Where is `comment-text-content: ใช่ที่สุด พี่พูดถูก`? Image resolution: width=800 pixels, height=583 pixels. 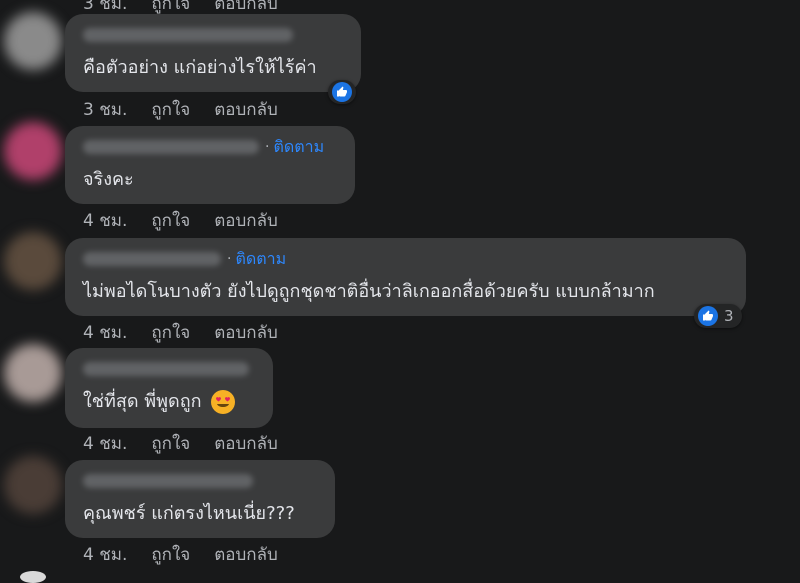 comment-text-content: ใช่ที่สุด พี่พูดถูก is located at coordinates (142, 401).